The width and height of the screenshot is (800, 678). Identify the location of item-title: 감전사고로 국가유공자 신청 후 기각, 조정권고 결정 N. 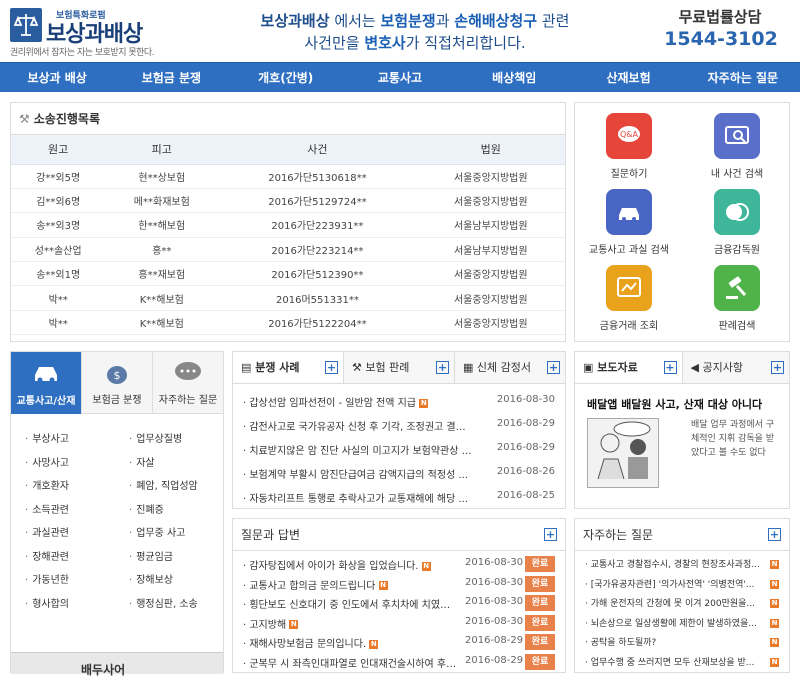
(358, 425).